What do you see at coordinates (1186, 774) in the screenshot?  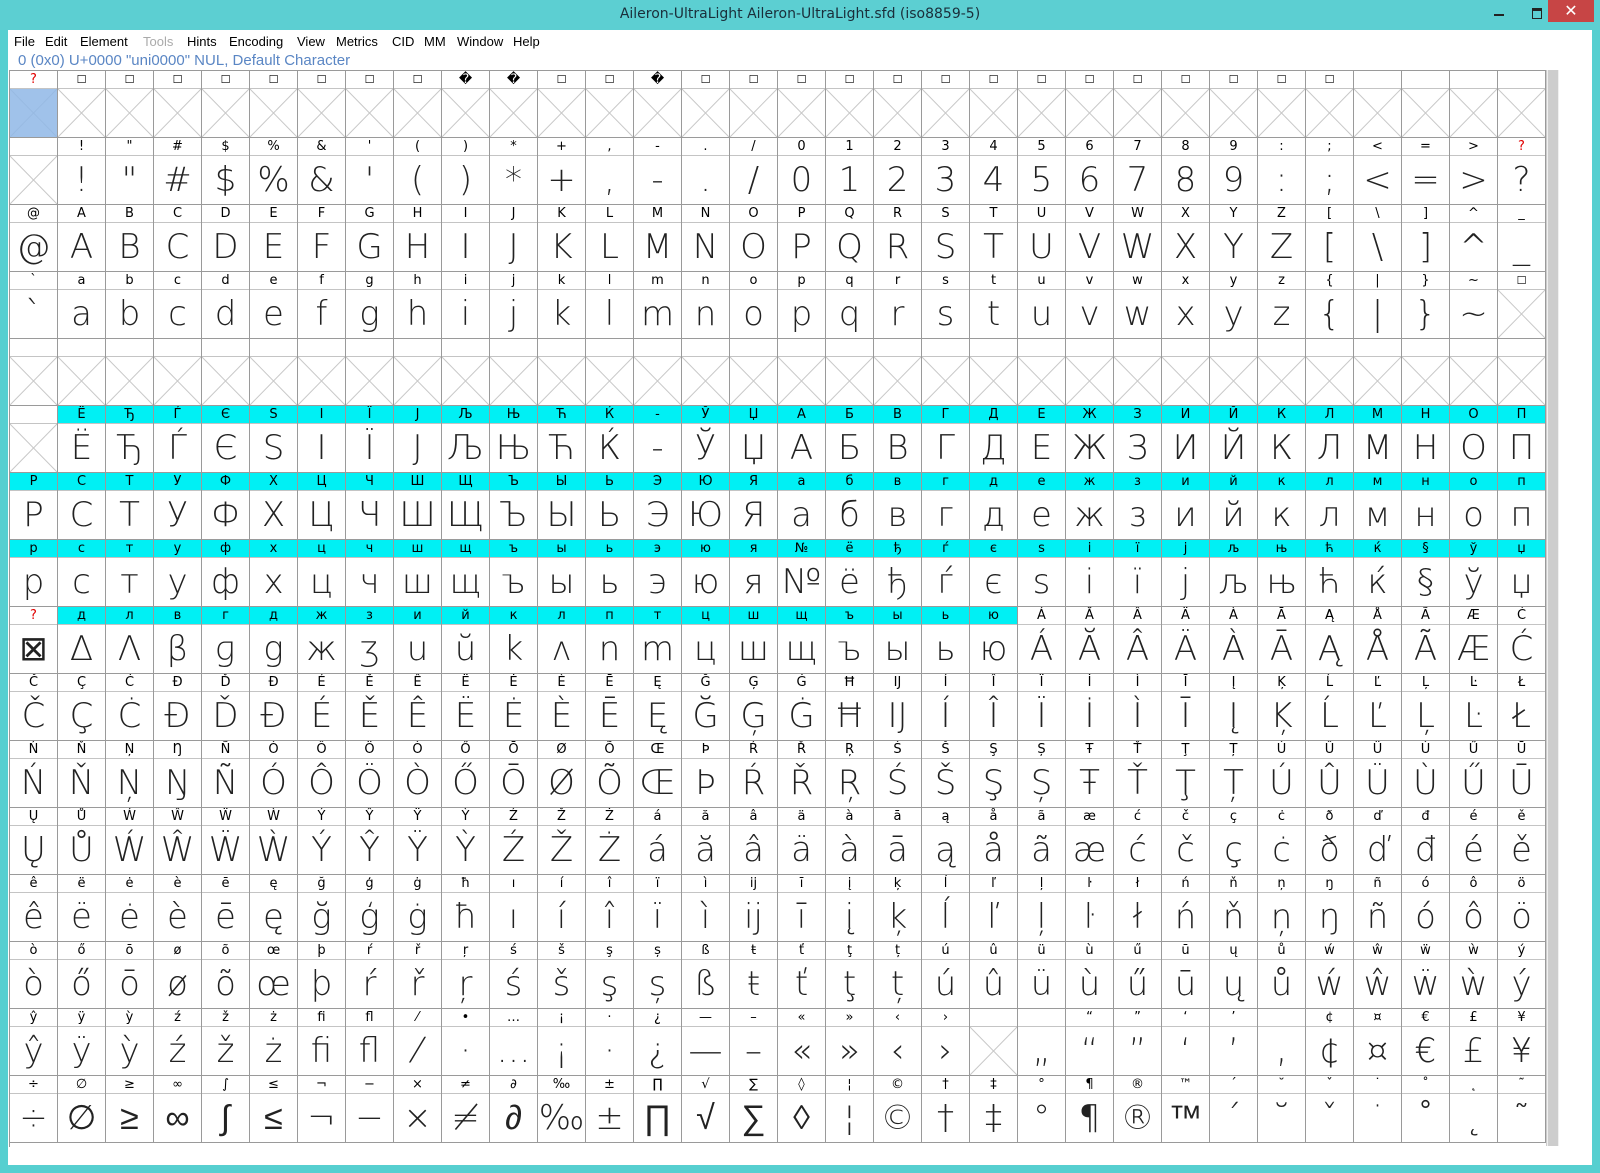 I see `glyph-cell: ŢŢ` at bounding box center [1186, 774].